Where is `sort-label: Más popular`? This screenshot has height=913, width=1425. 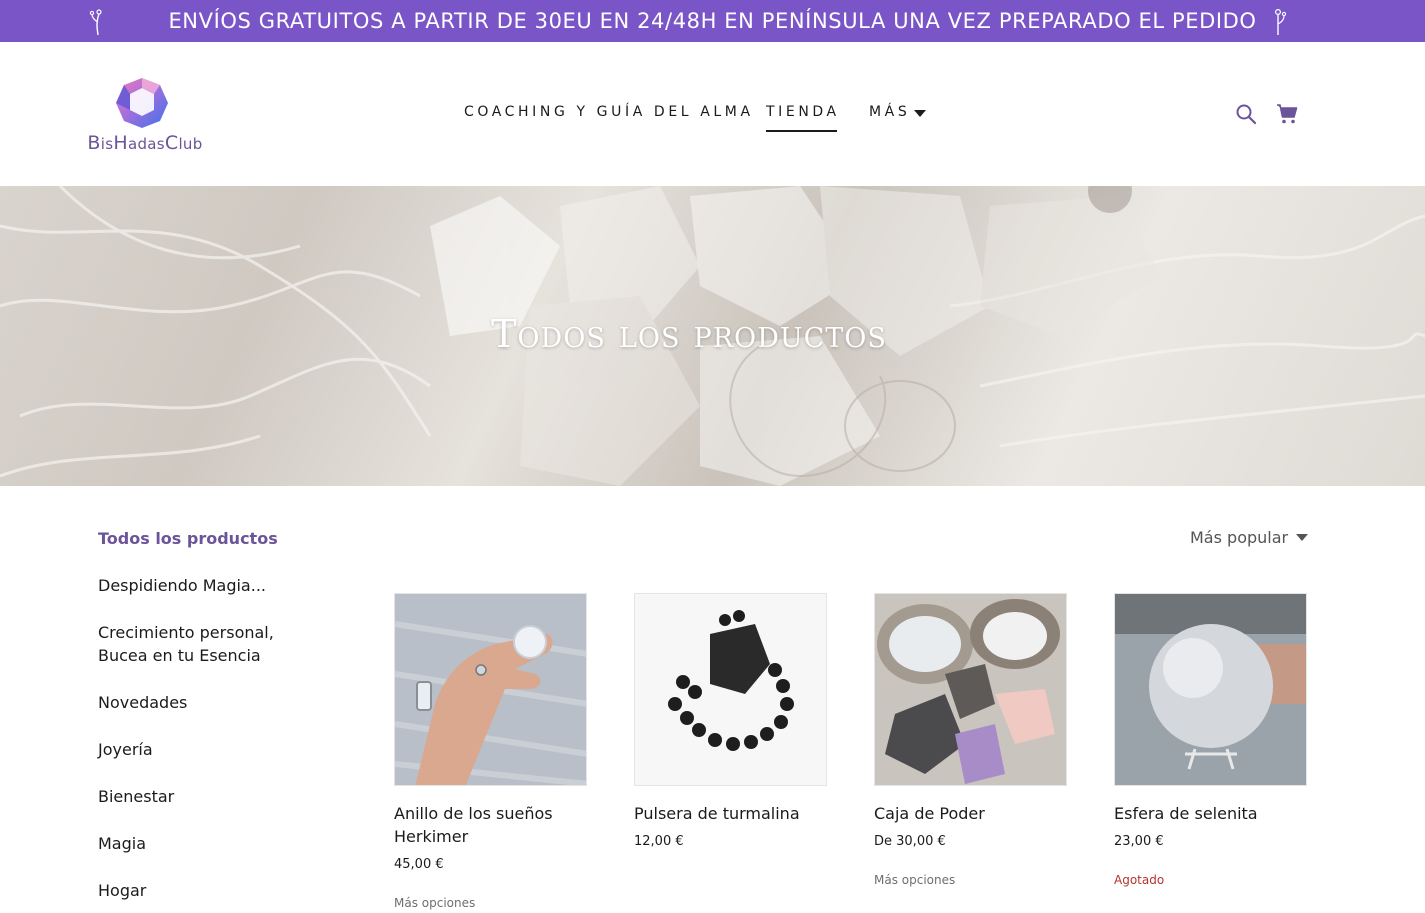 sort-label: Más popular is located at coordinates (1239, 537).